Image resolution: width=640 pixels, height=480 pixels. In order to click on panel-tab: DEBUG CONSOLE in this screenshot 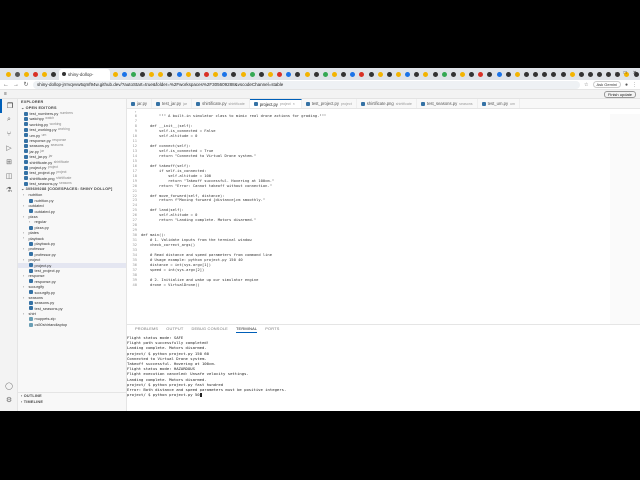, I will do `click(209, 329)`.